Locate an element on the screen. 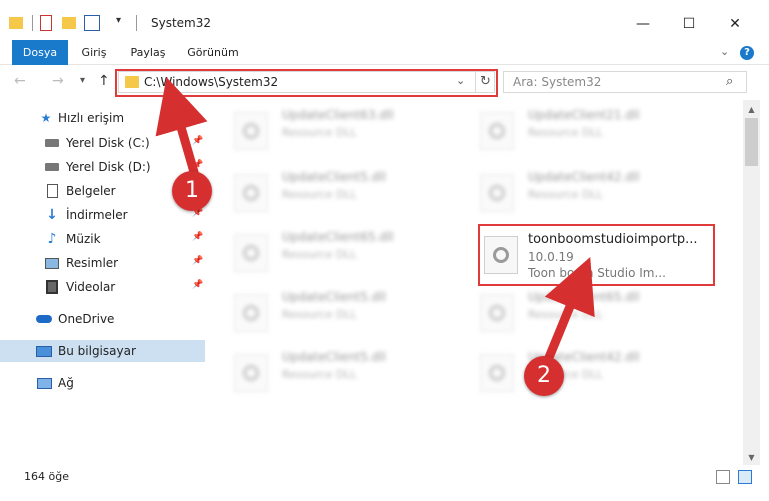  sidebar-item-downloads: ↓ İndirmeler 📌 is located at coordinates (102, 215).